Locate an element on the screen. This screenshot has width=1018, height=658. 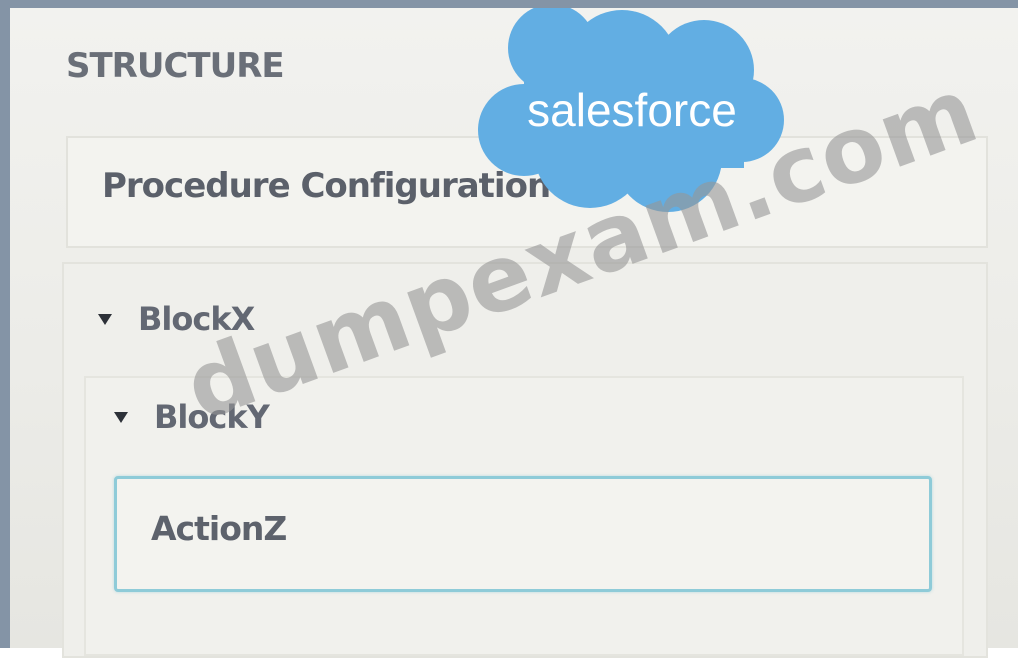
salesforce-logo-text: salesforce is located at coordinates (632, 110).